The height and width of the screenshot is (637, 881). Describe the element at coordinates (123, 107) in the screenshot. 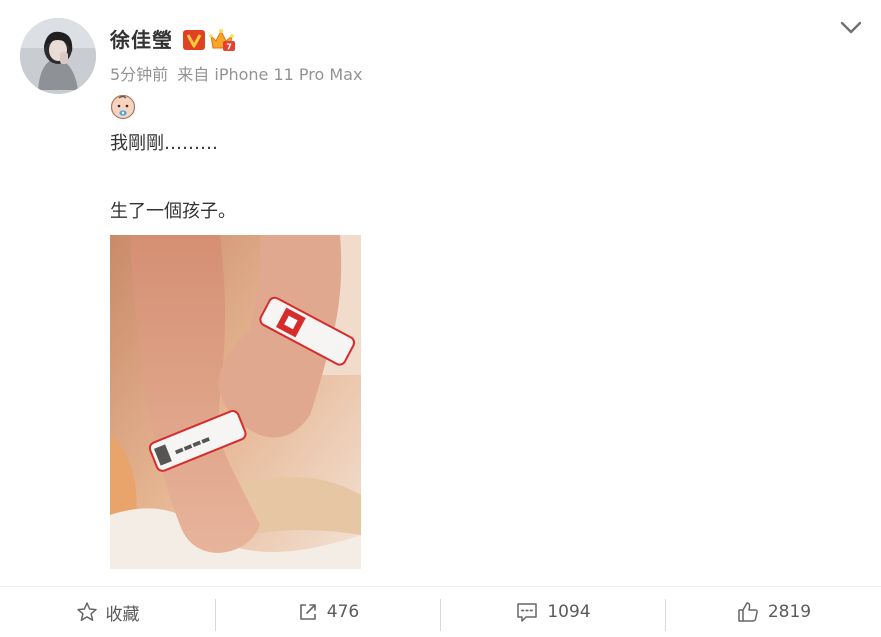

I see `baby-emoji-icon` at that location.